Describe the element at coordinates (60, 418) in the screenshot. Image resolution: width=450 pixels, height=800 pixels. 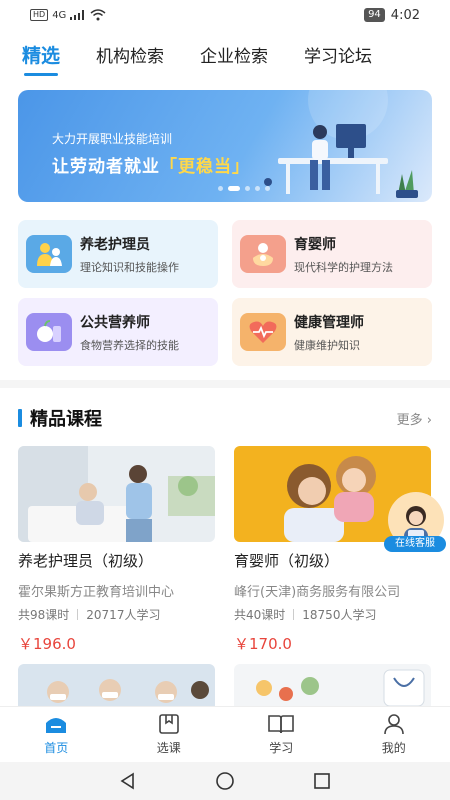
I see `section-title: 精品课程` at that location.